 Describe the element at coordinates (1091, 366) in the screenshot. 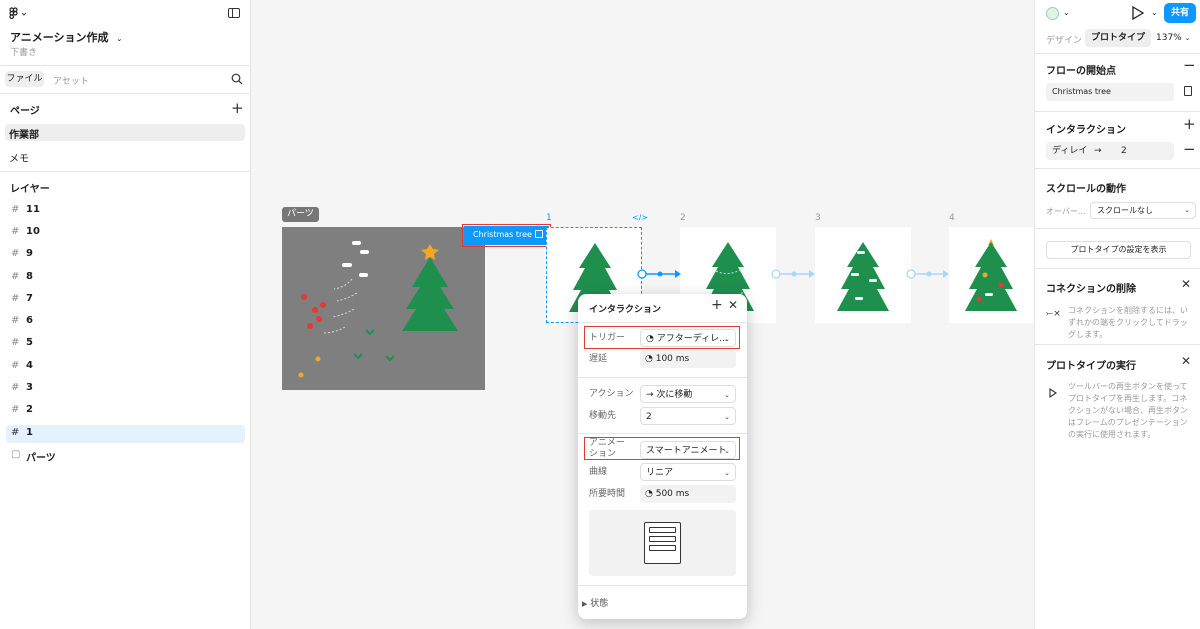

I see `run-prototype-title: プロトタイプの実行` at that location.